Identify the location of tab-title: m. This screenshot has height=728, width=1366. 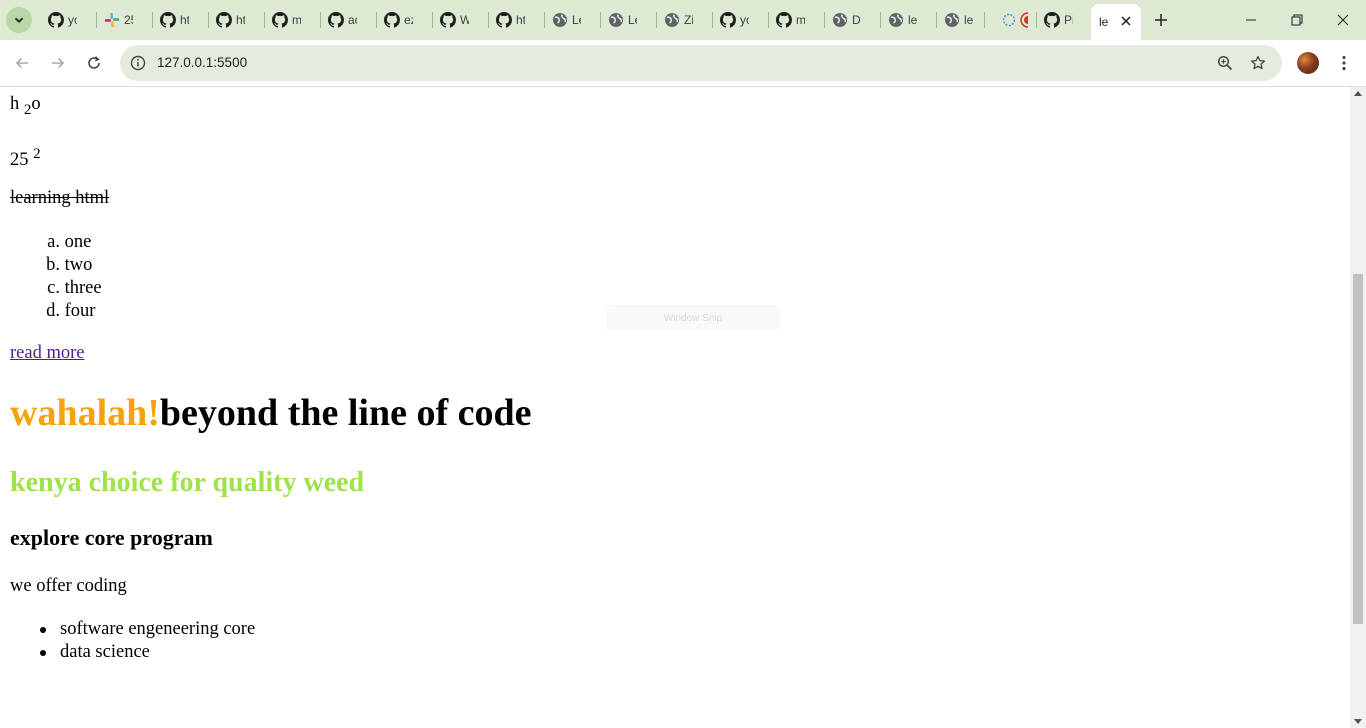
(800, 20).